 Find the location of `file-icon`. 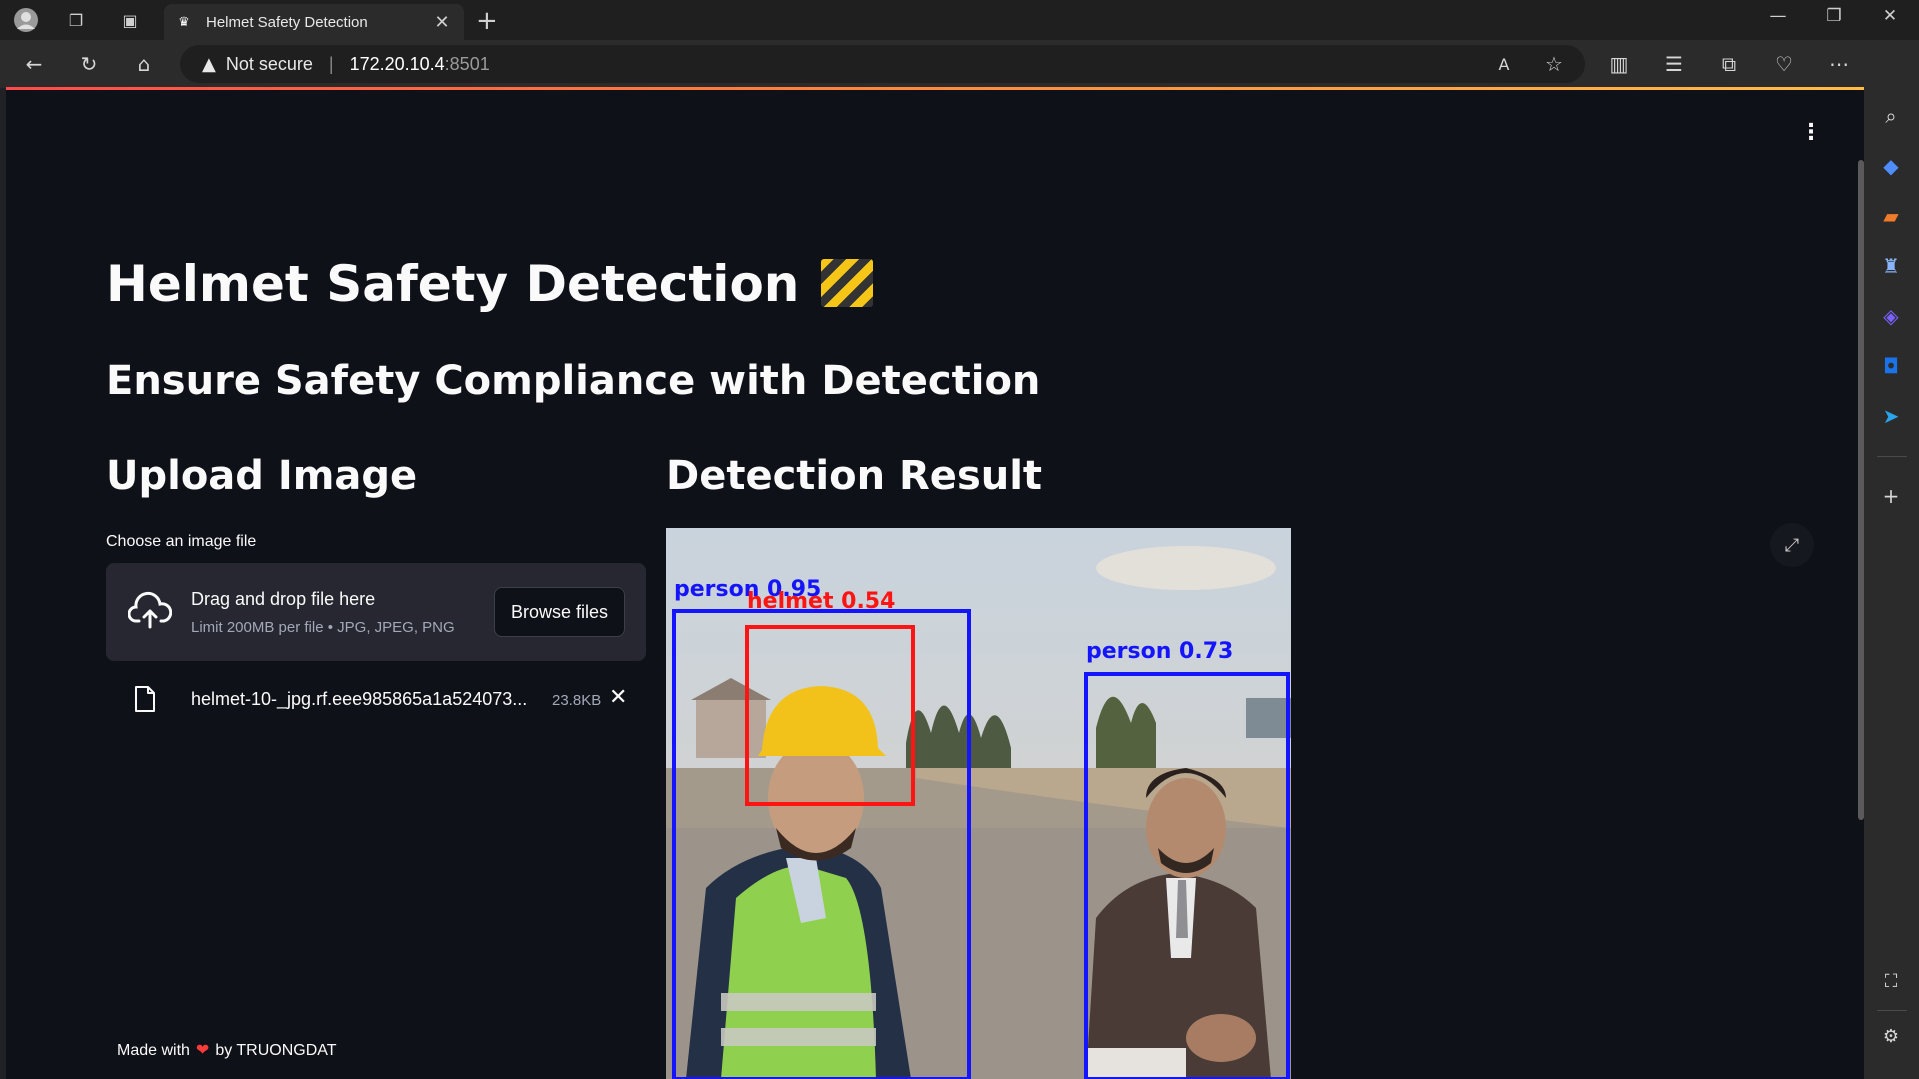

file-icon is located at coordinates (145, 699).